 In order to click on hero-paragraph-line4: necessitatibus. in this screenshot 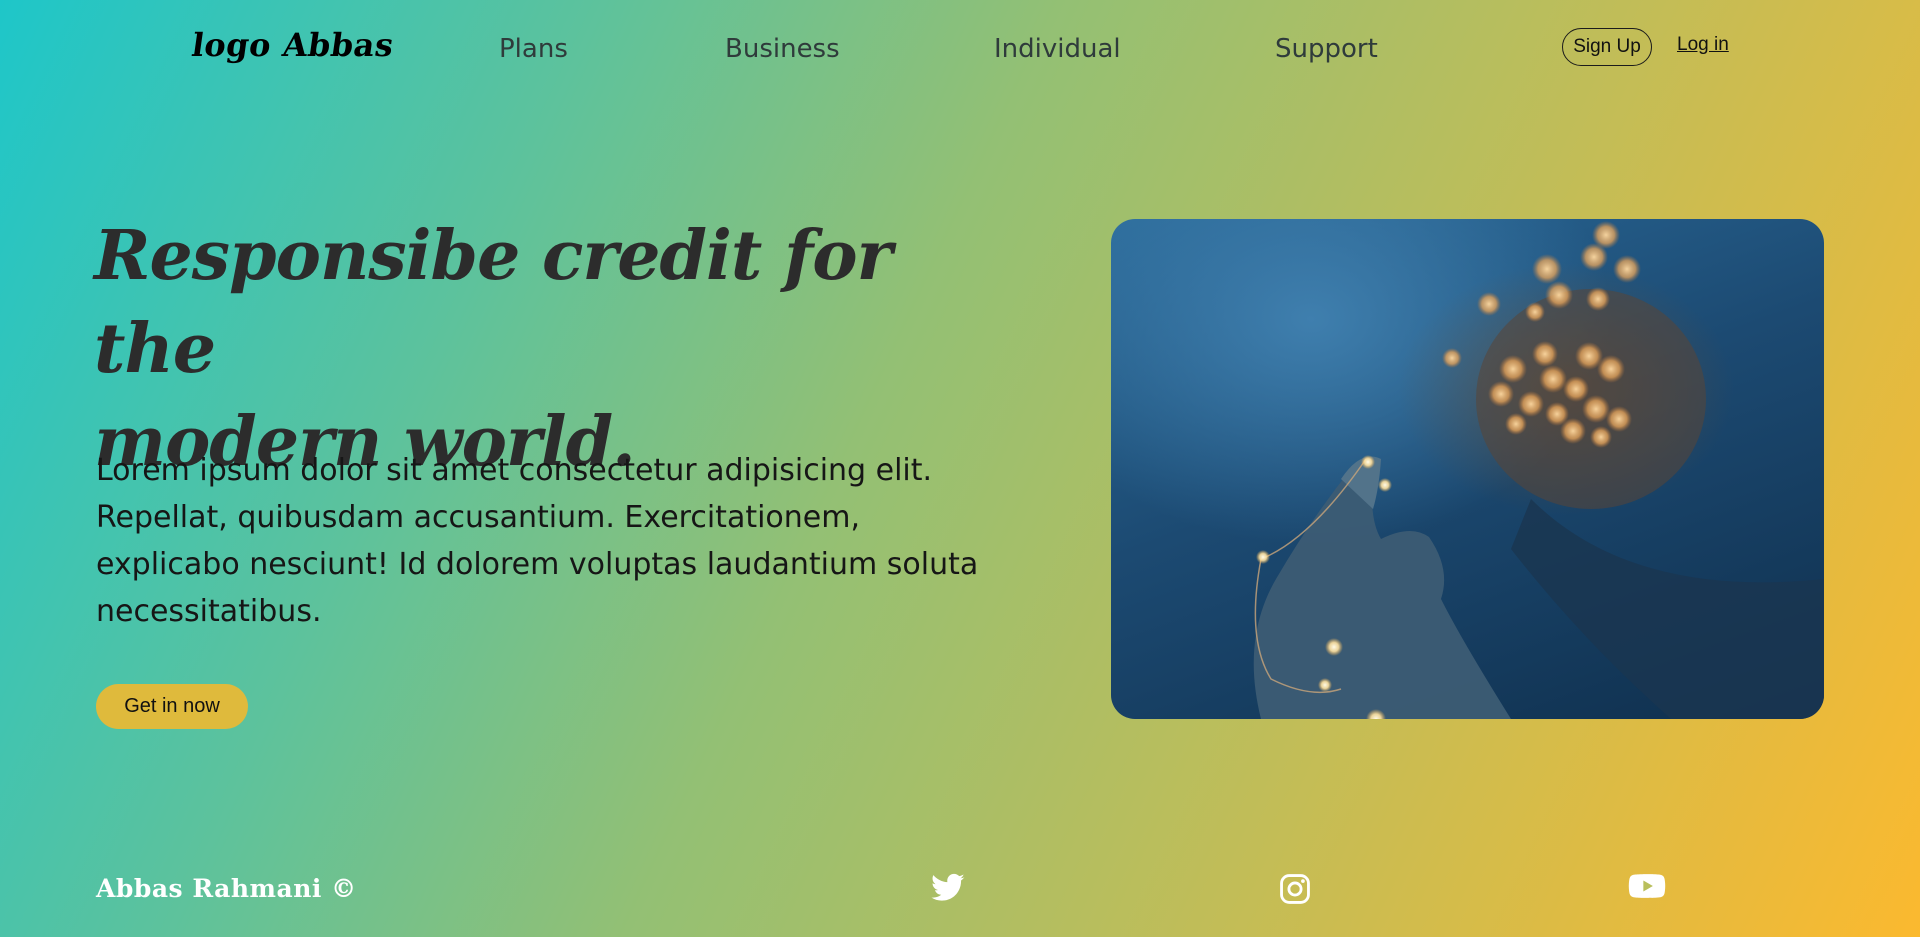, I will do `click(209, 611)`.